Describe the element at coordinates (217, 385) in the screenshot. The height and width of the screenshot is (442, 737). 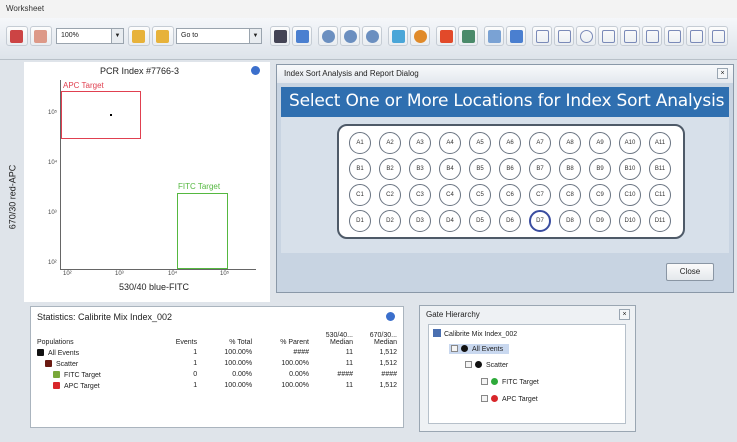
I see `table-row: APC Target 1 100.00% 100.00% 11 1,512` at that location.